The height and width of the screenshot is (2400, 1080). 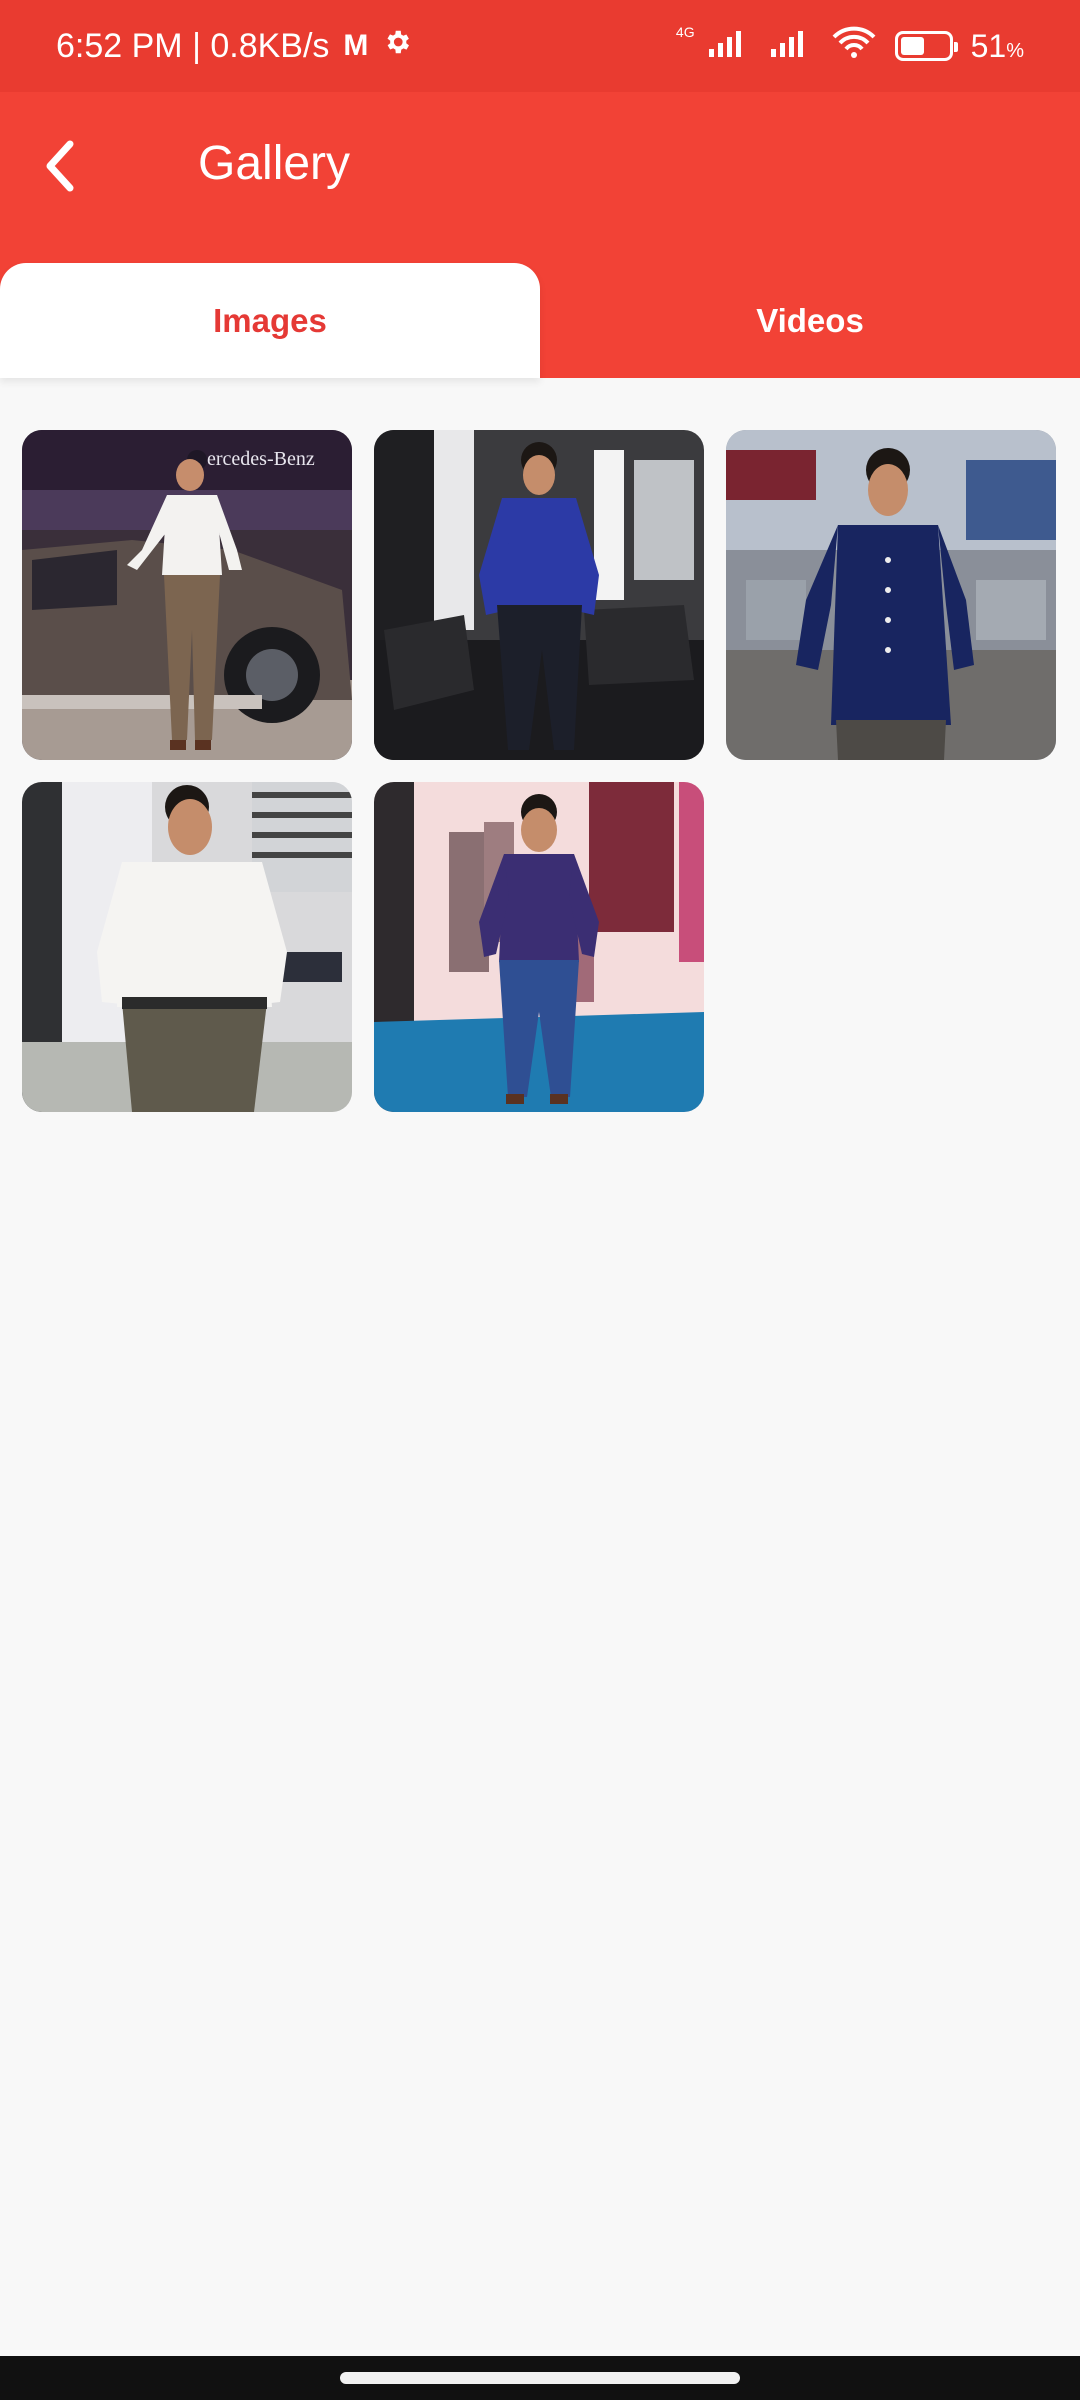 I want to click on status-right: 4G 51%, so click(x=850, y=46).